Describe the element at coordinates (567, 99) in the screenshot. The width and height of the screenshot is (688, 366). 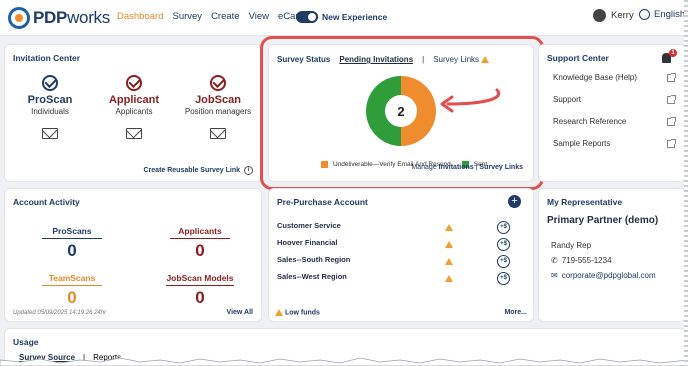
I see `support-item-support: Support` at that location.